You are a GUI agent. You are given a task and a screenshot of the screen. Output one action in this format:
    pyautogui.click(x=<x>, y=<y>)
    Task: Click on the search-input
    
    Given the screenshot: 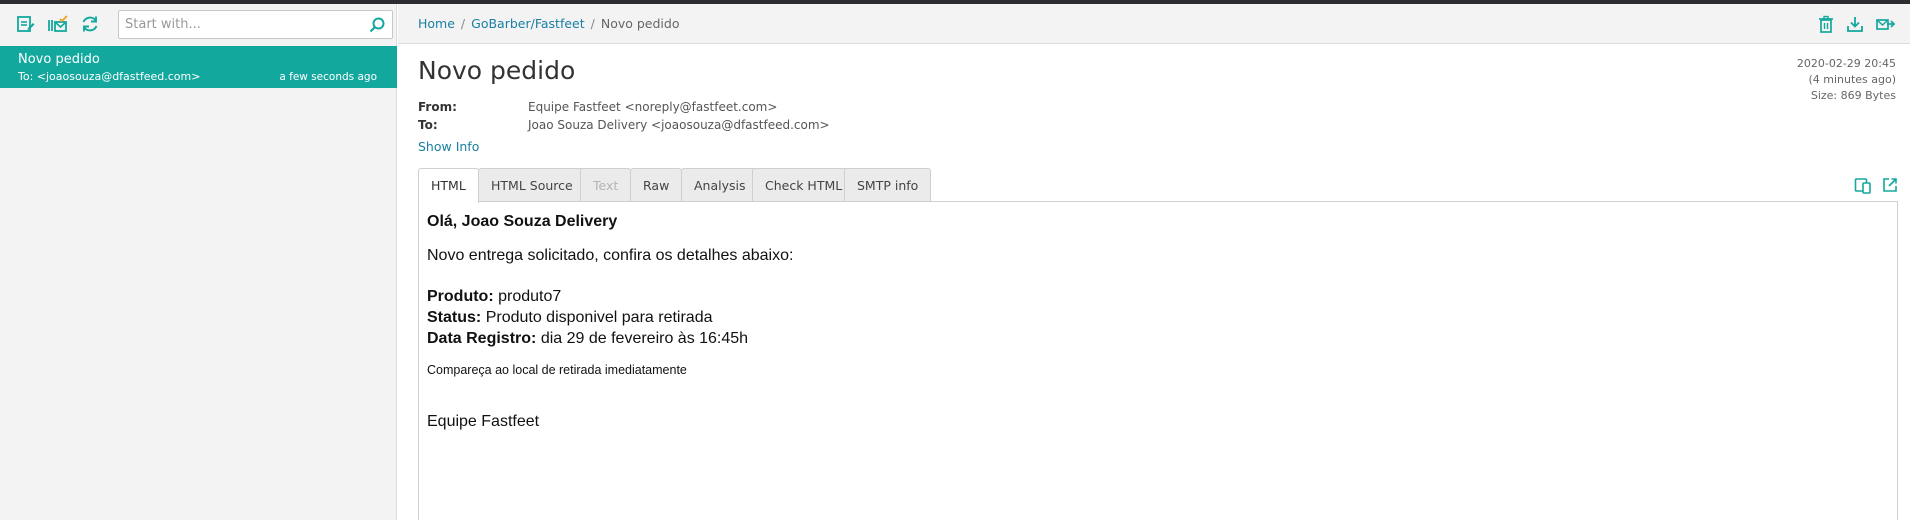 What is the action you would take?
    pyautogui.click(x=239, y=24)
    